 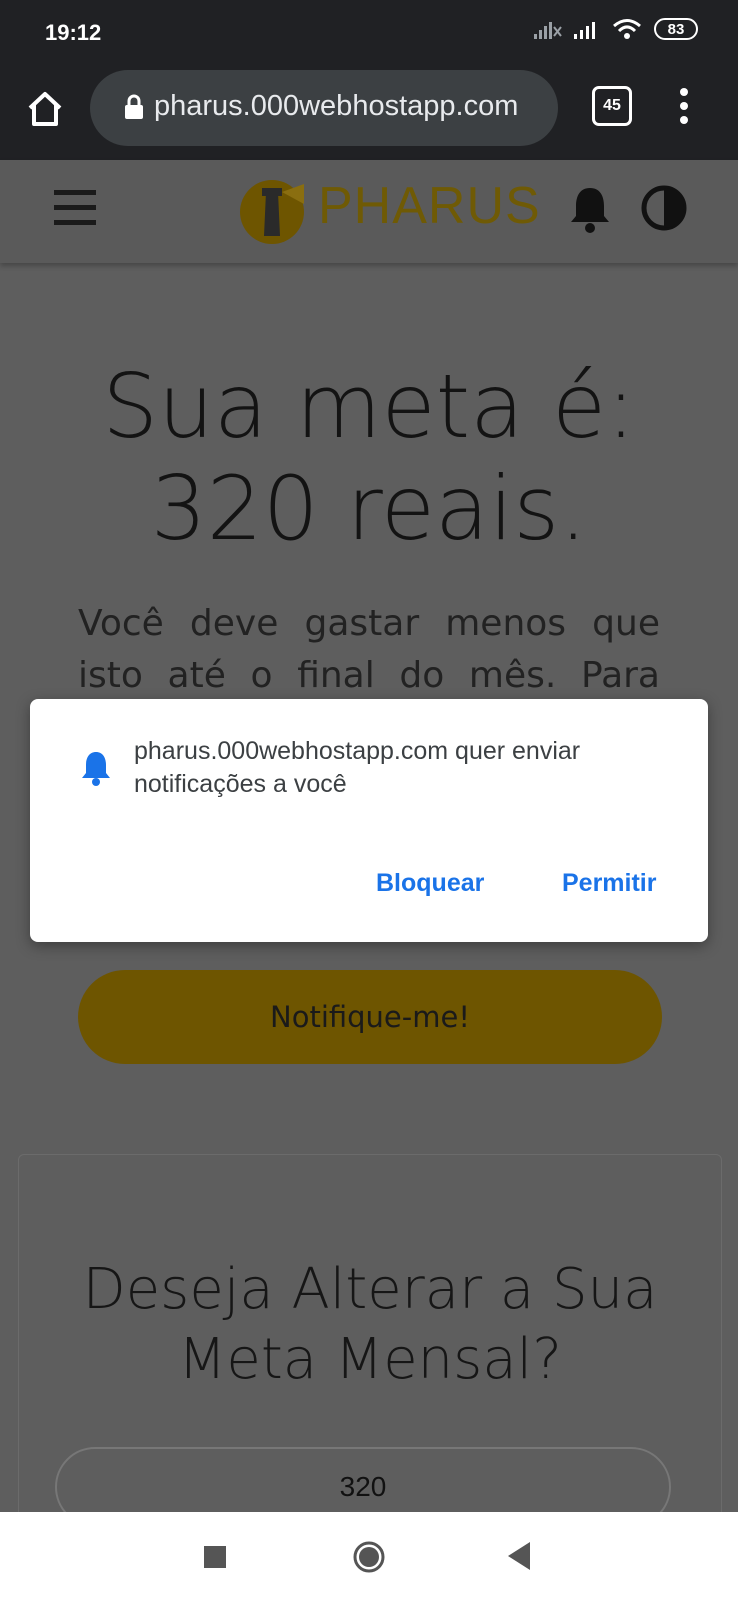 I want to click on block-button: Bloquear, so click(x=430, y=883).